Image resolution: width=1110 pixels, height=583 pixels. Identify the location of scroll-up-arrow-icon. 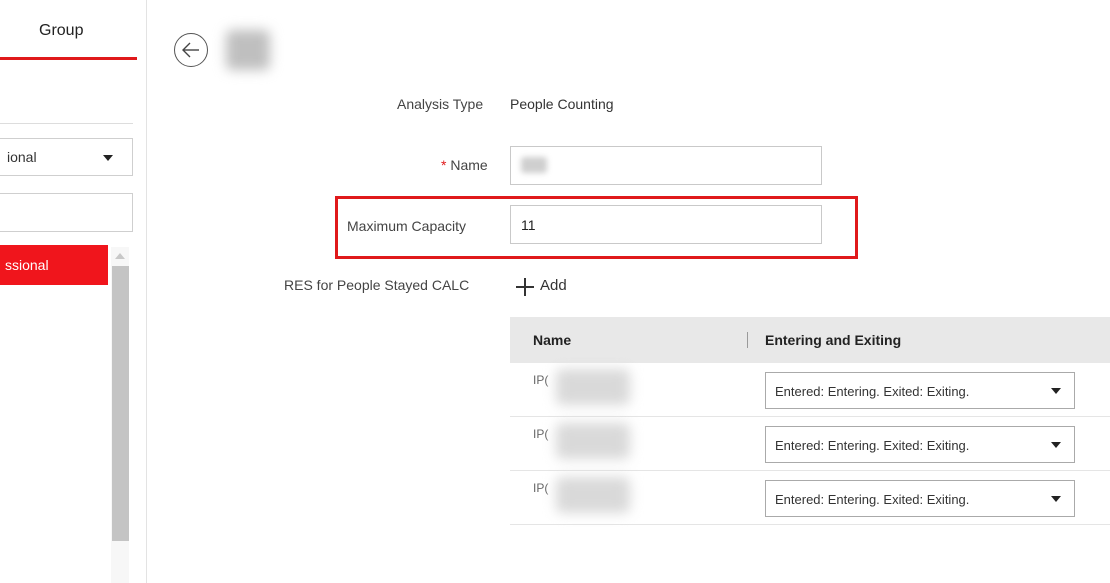
(120, 256).